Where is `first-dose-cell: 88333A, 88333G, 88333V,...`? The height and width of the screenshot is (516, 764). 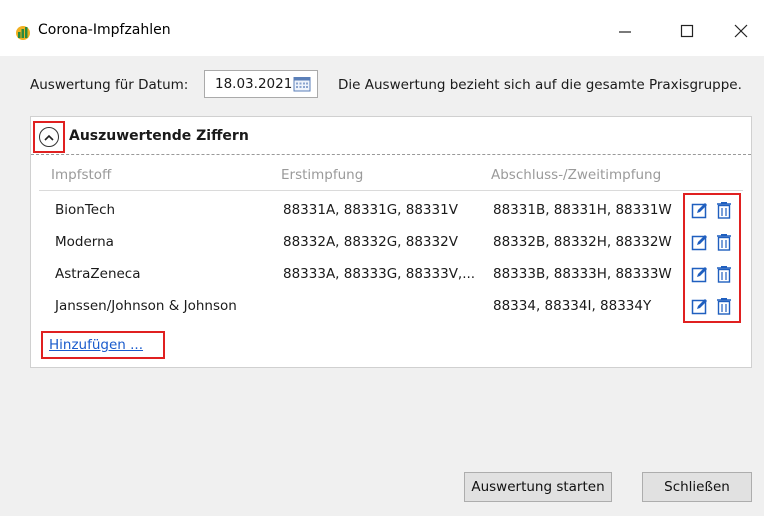
first-dose-cell: 88333A, 88333G, 88333V,... is located at coordinates (379, 274).